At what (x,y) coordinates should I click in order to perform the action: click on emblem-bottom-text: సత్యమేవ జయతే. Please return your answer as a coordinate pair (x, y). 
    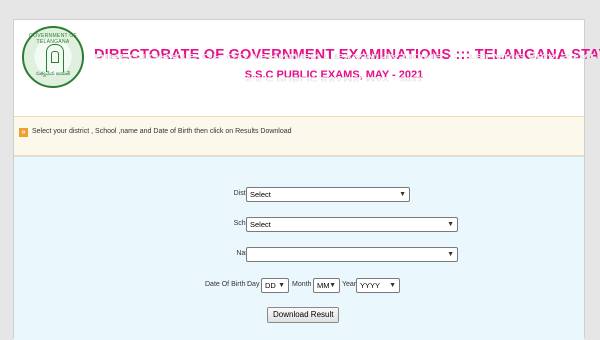
    Looking at the image, I should click on (53, 74).